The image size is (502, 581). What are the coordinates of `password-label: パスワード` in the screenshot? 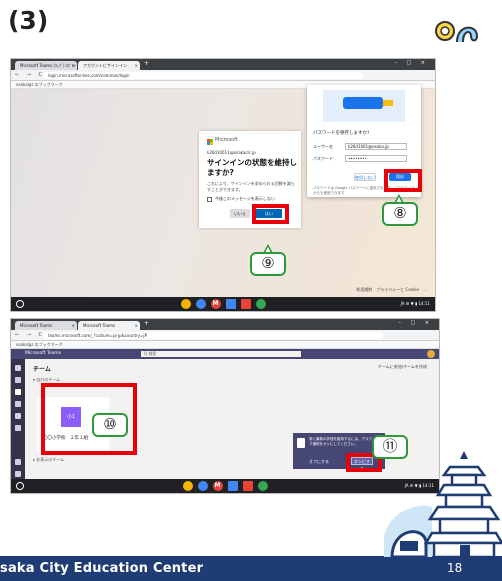 It's located at (323, 158).